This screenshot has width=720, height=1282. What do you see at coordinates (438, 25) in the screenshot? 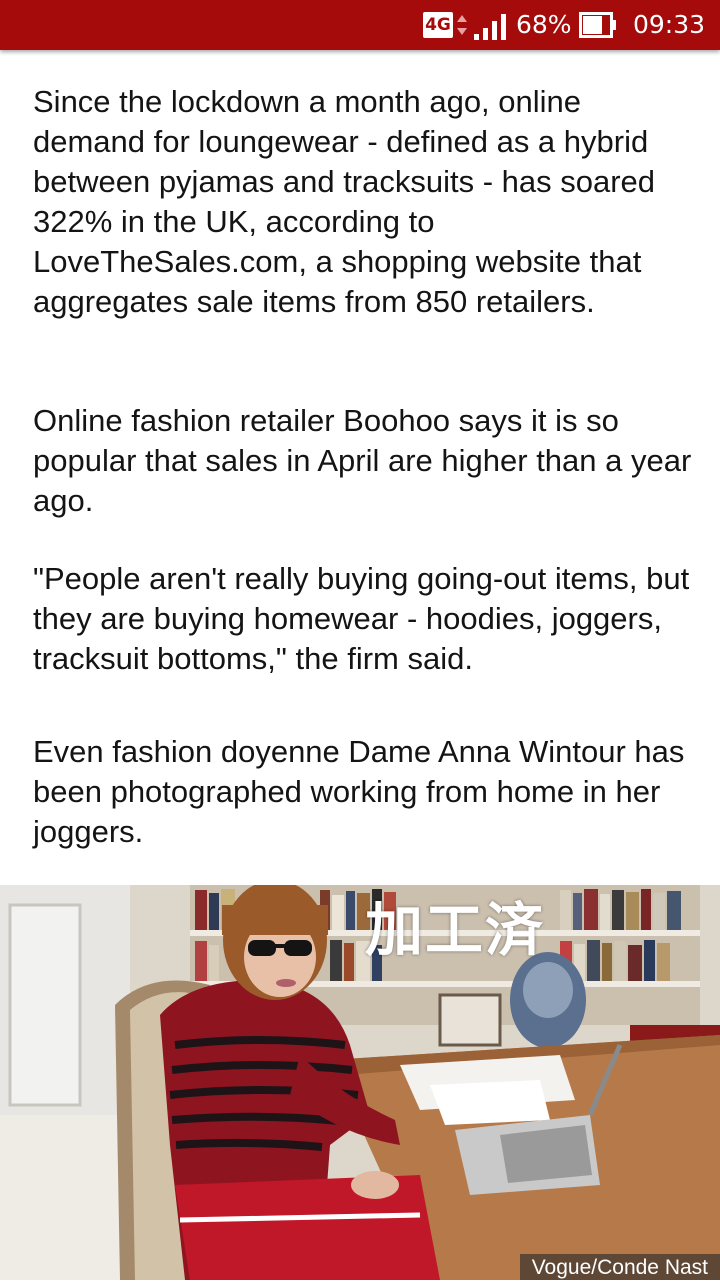
I see `network-type-icon: 4G` at bounding box center [438, 25].